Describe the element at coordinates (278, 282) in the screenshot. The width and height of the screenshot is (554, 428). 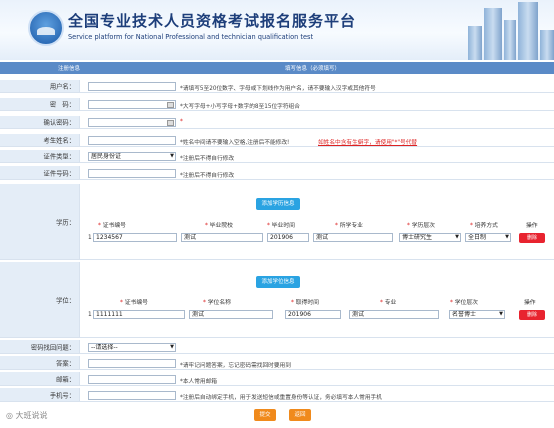
I see `add-degree-button: 添加学位信息` at that location.